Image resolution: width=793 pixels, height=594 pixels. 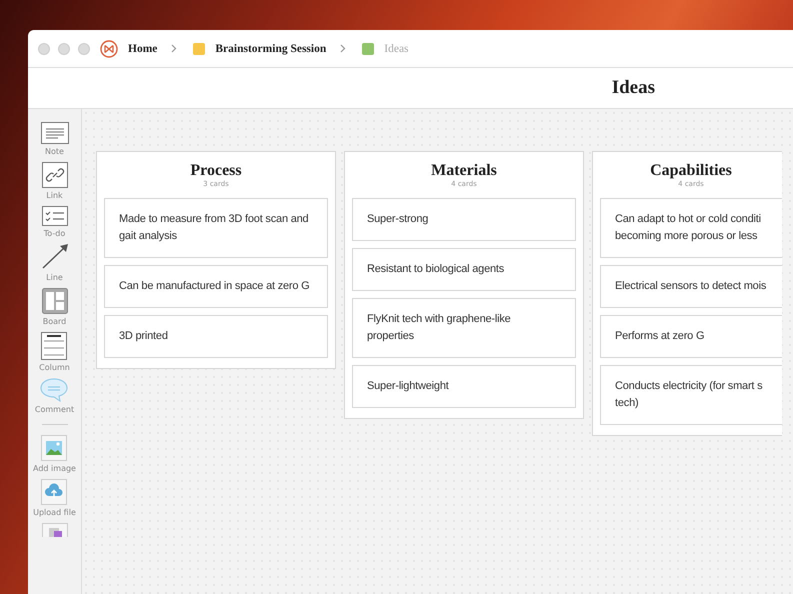 I want to click on column-title: Materials, so click(x=464, y=171).